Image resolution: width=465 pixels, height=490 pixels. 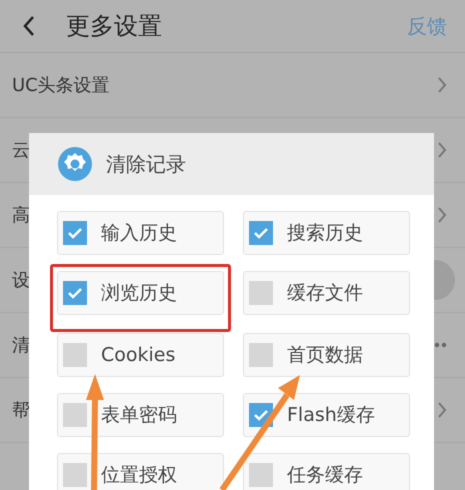 What do you see at coordinates (140, 471) in the screenshot?
I see `option-toggle: 位置授权` at bounding box center [140, 471].